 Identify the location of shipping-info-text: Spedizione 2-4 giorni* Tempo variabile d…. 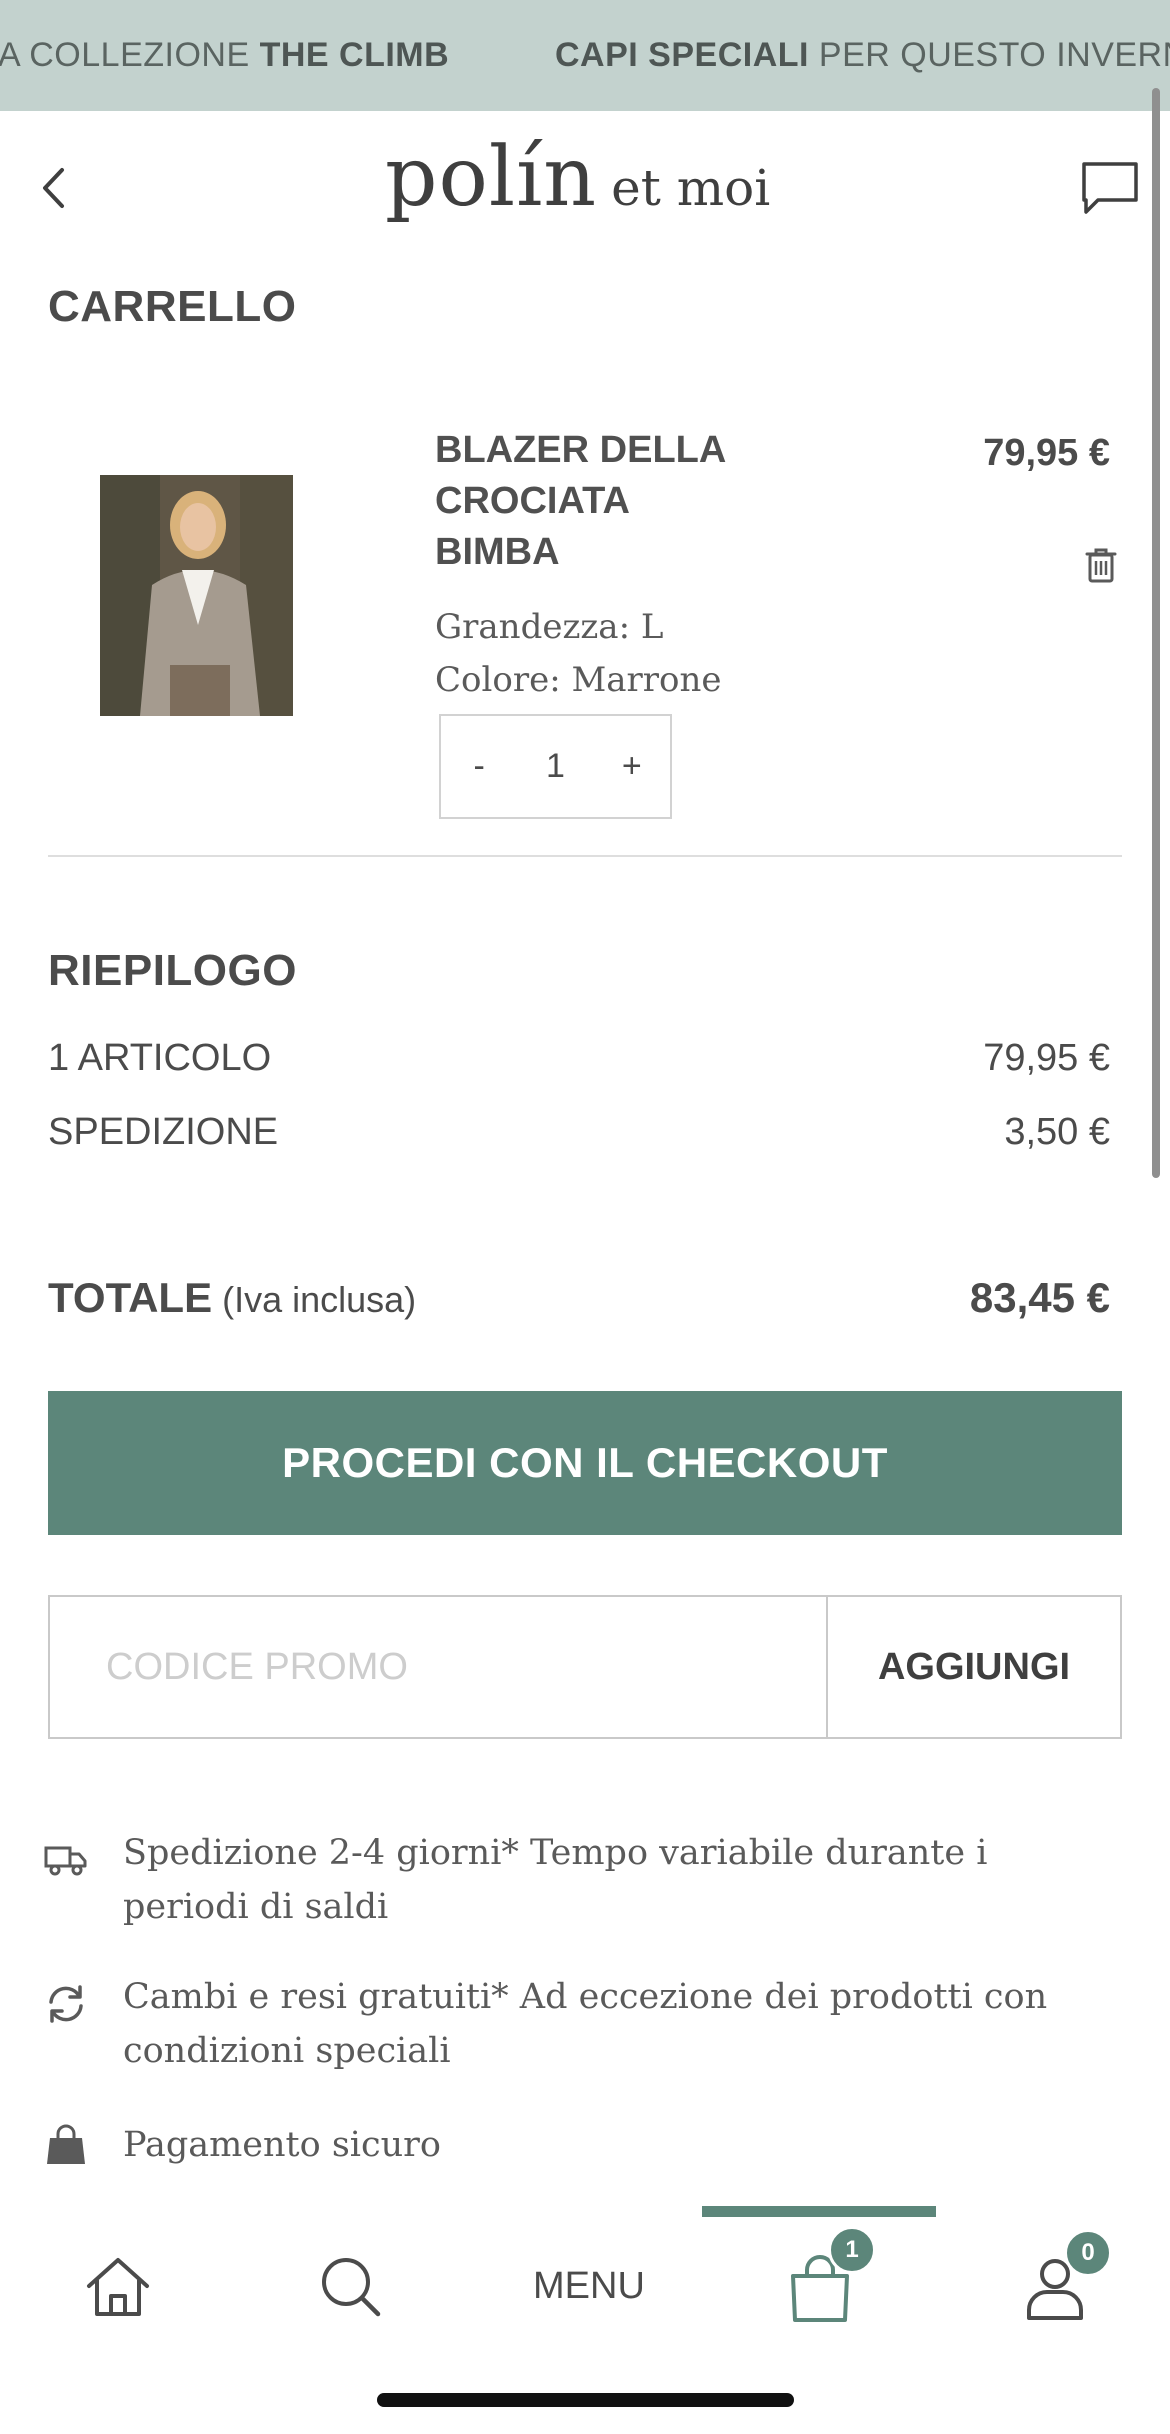
(555, 1880).